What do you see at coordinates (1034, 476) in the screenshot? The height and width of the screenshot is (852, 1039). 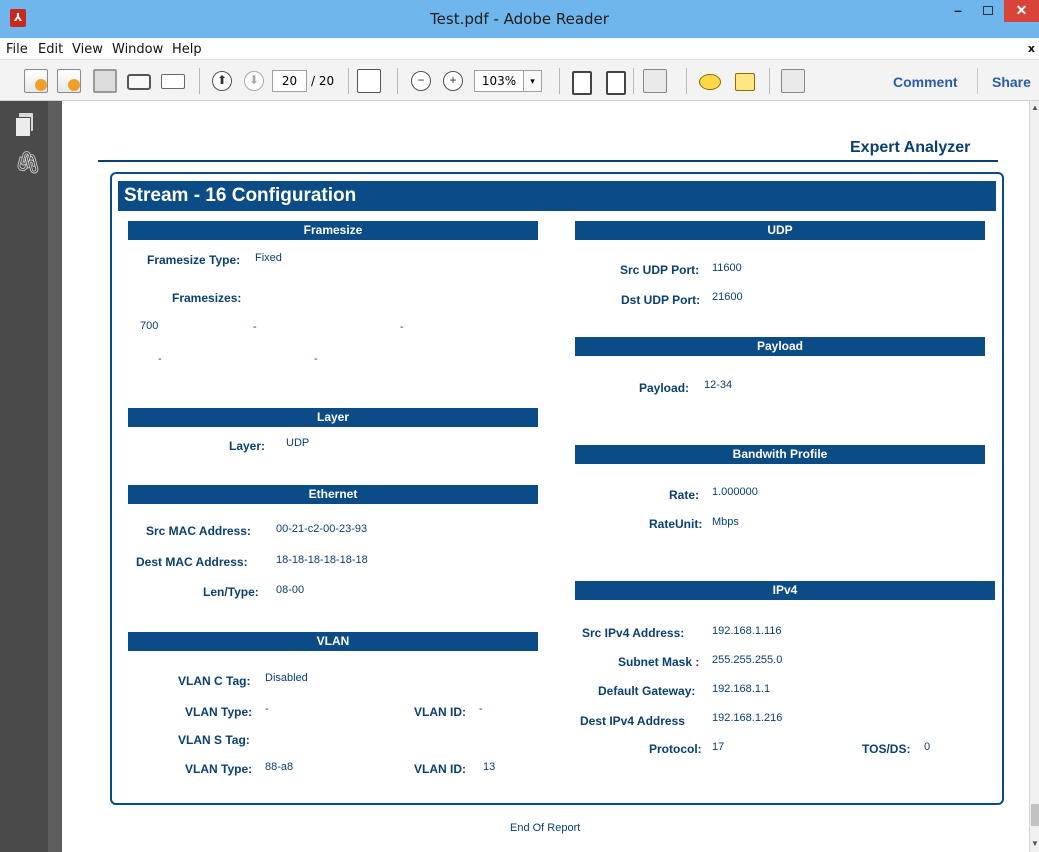 I see `vertical-scrollbar: ▲ ▼` at bounding box center [1034, 476].